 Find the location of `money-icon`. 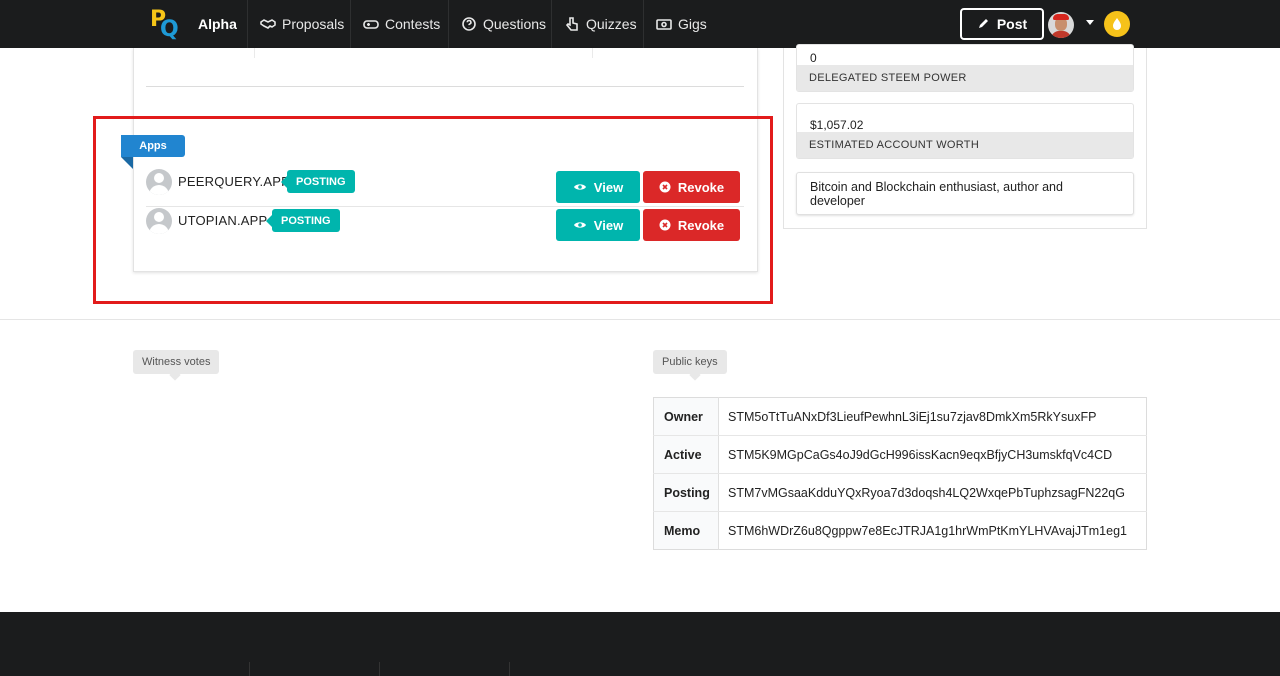

money-icon is located at coordinates (664, 24).